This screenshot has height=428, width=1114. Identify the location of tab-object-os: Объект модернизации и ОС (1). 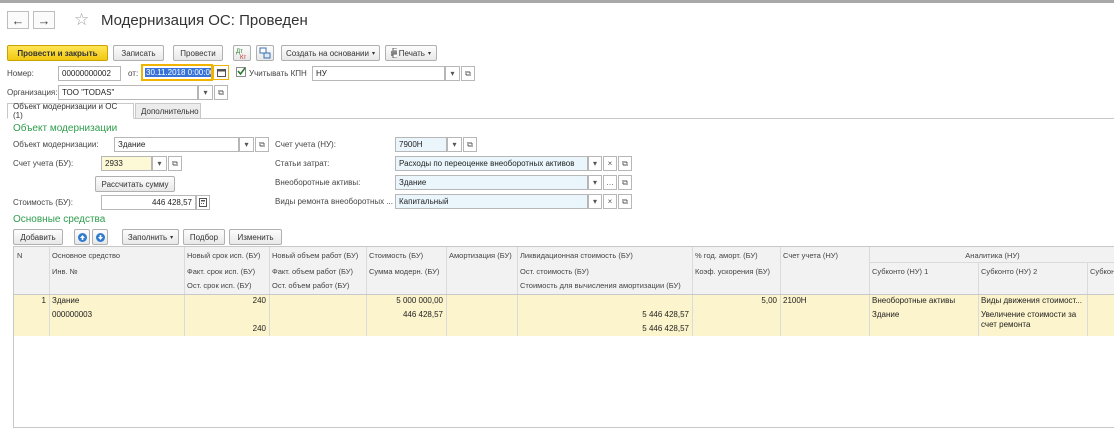
(70, 111).